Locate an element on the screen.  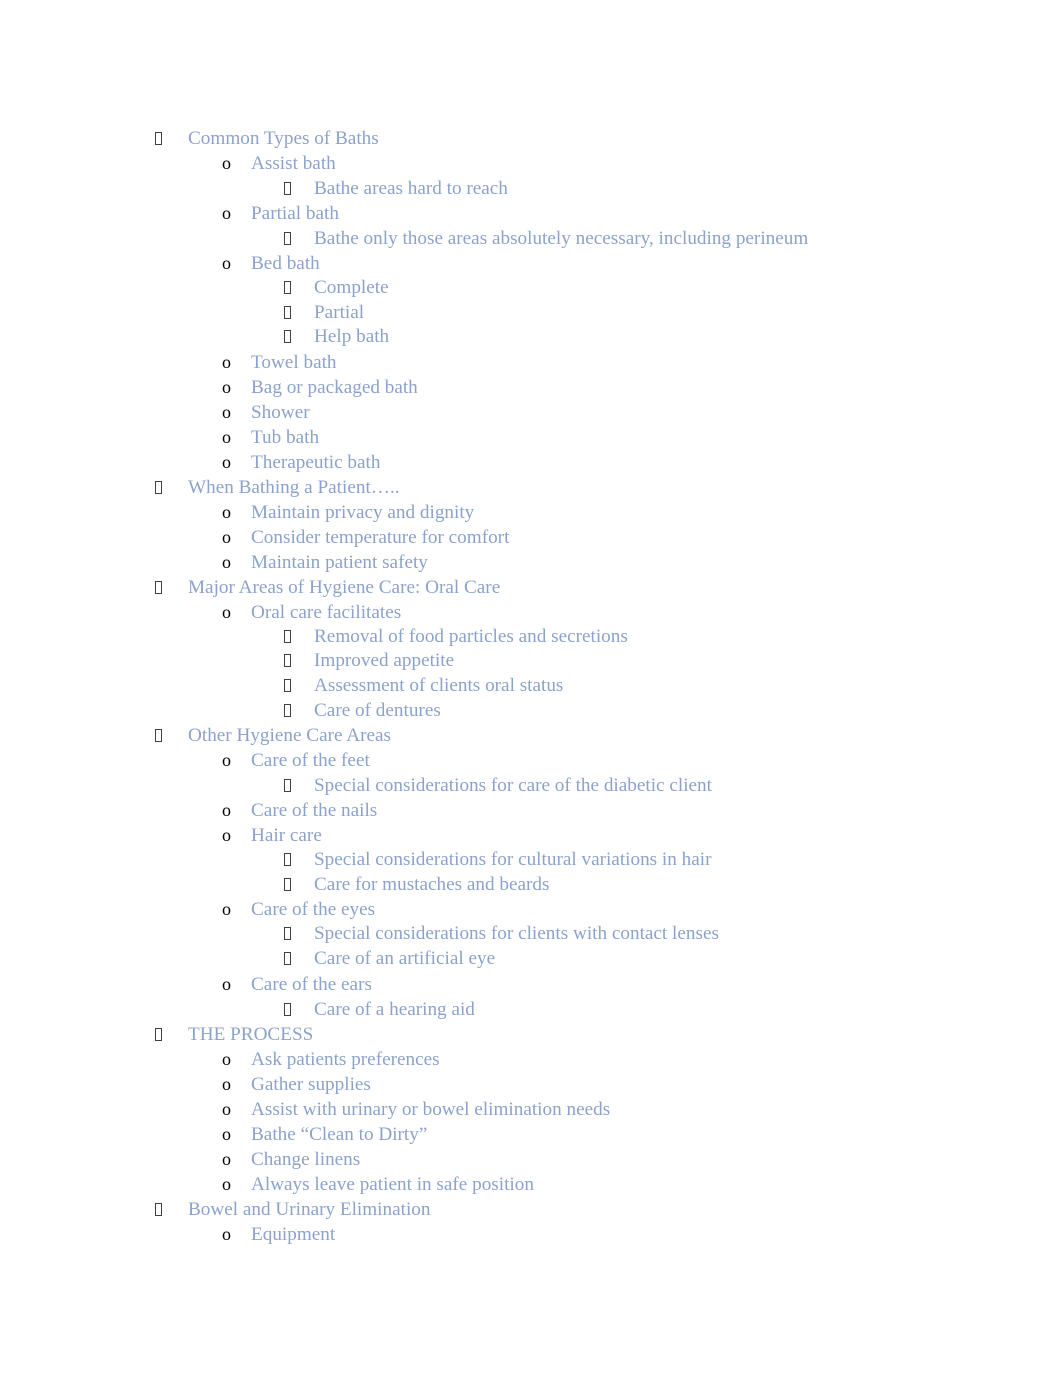
outline-item-level-2: o Shower is located at coordinates (531, 412).